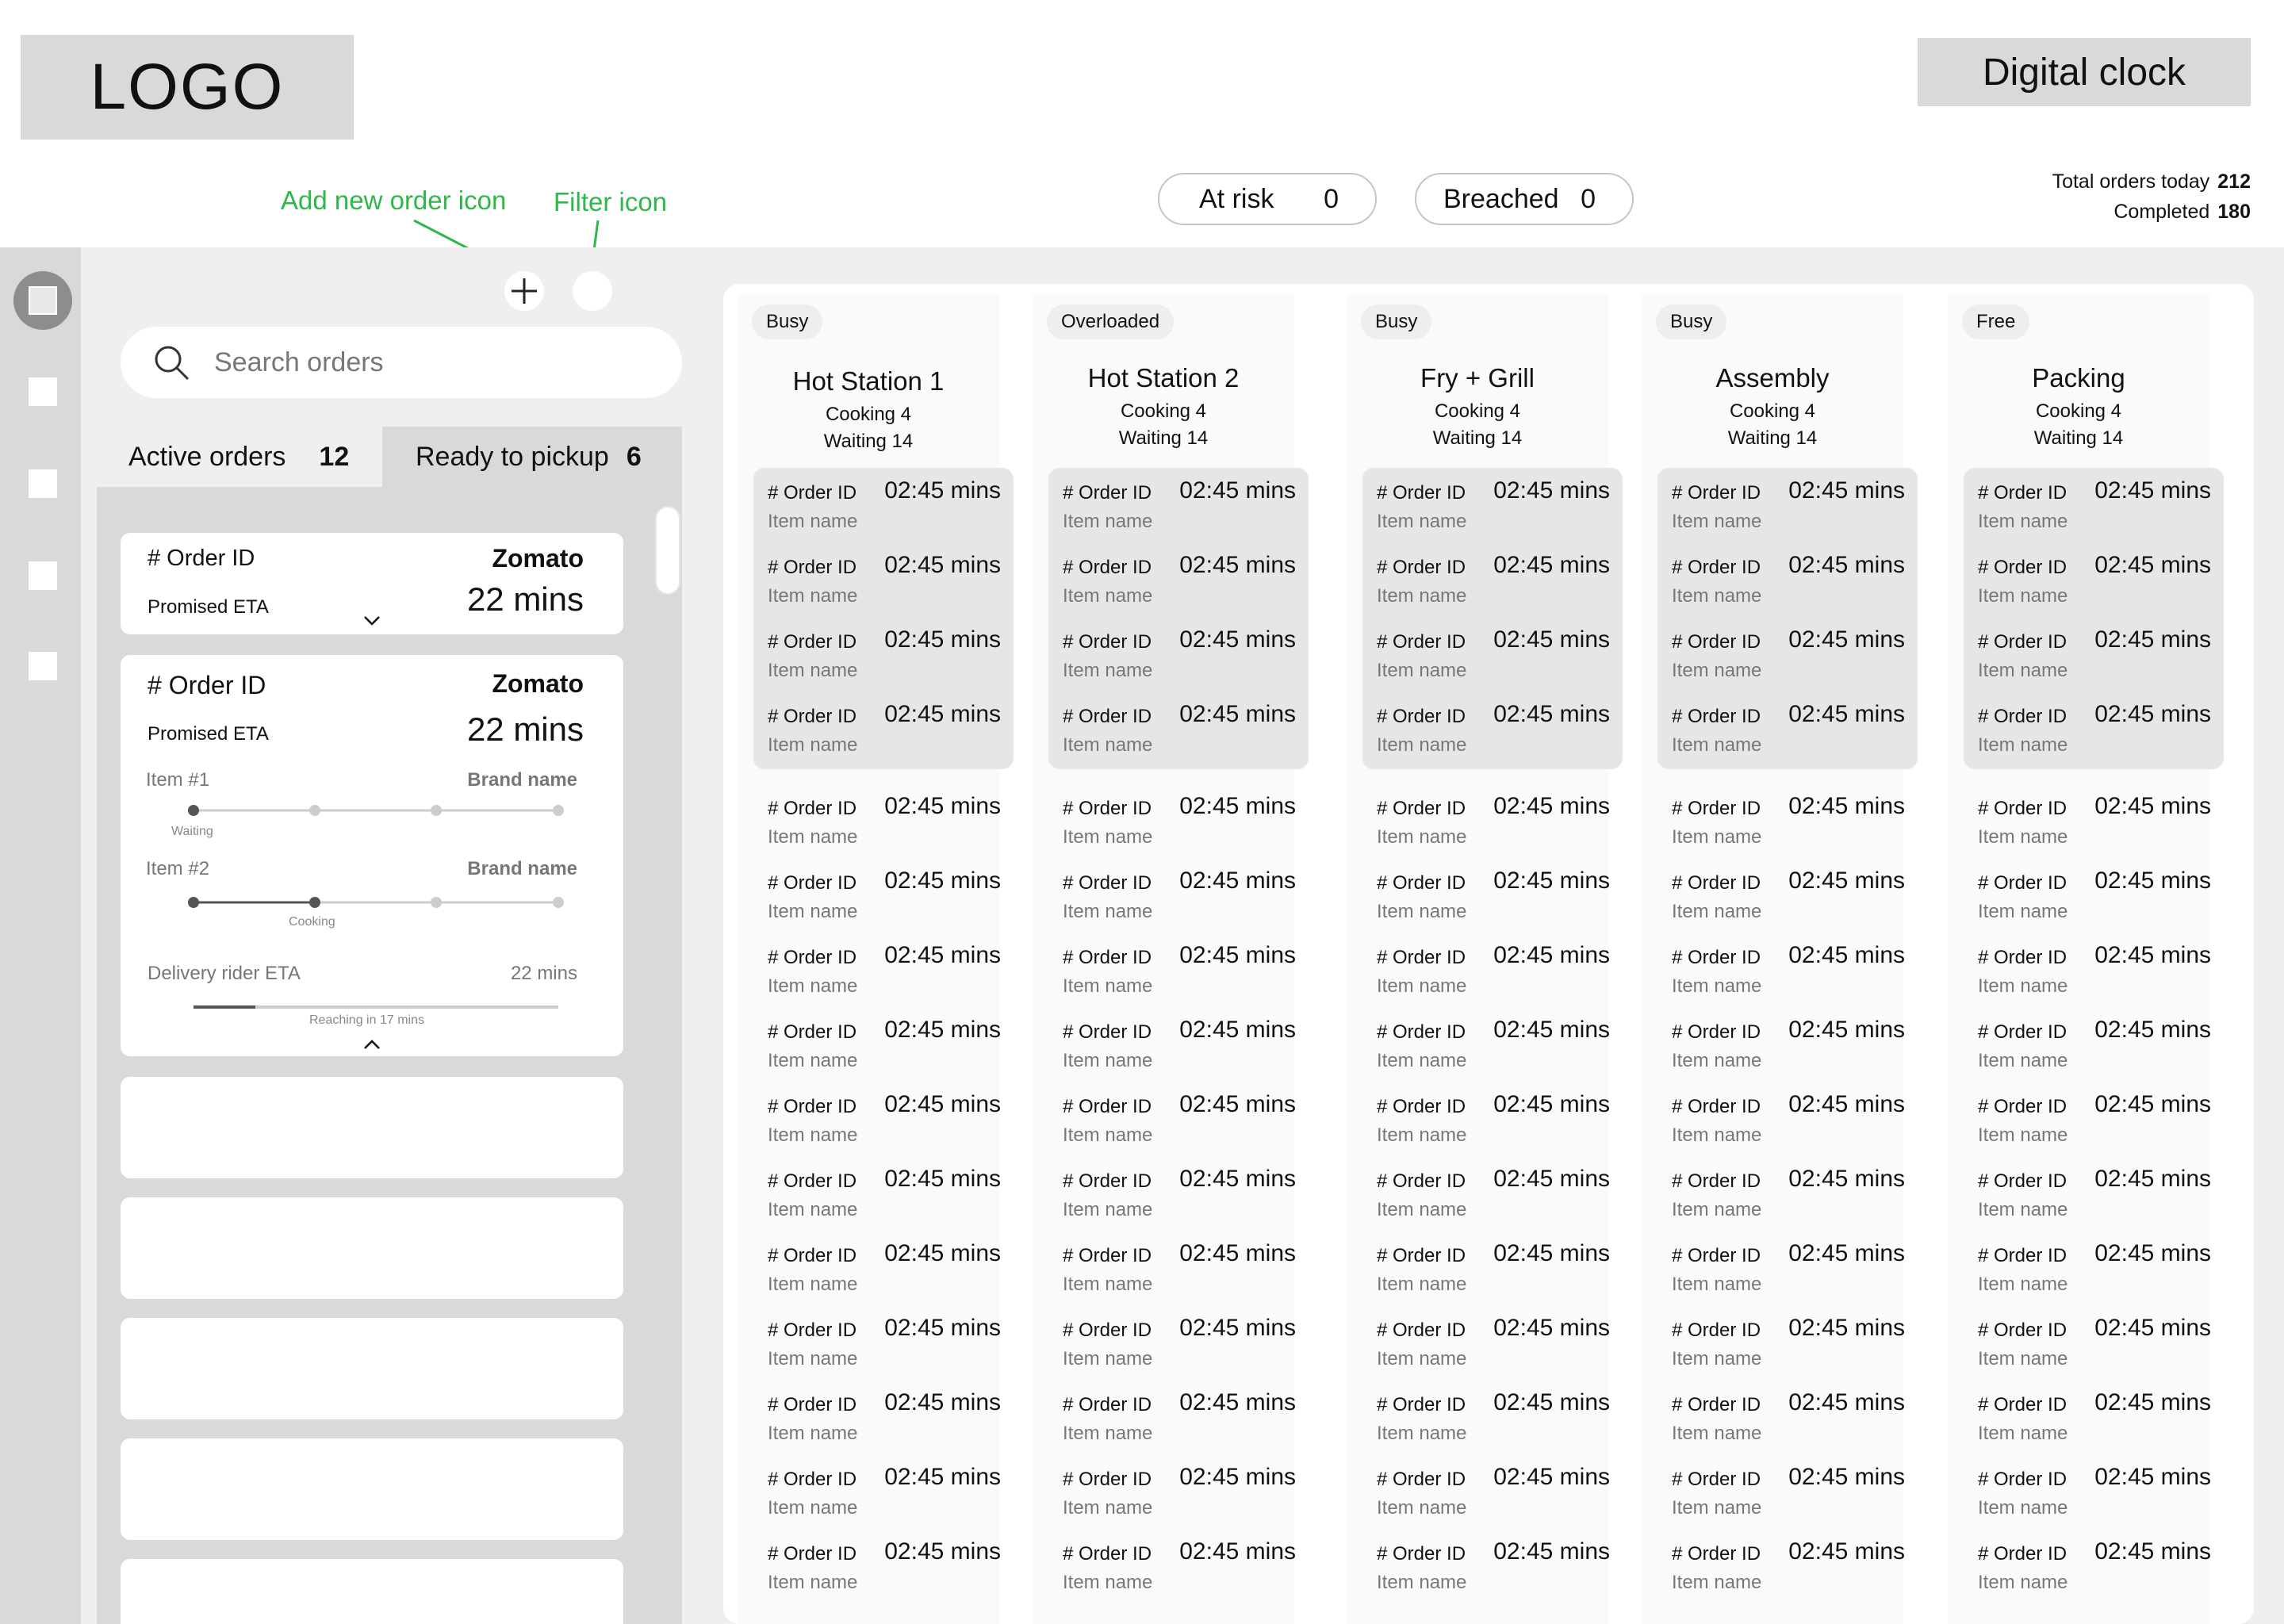  What do you see at coordinates (512, 457) in the screenshot?
I see `tab-ready-to-pickup: Ready to pickup 6` at bounding box center [512, 457].